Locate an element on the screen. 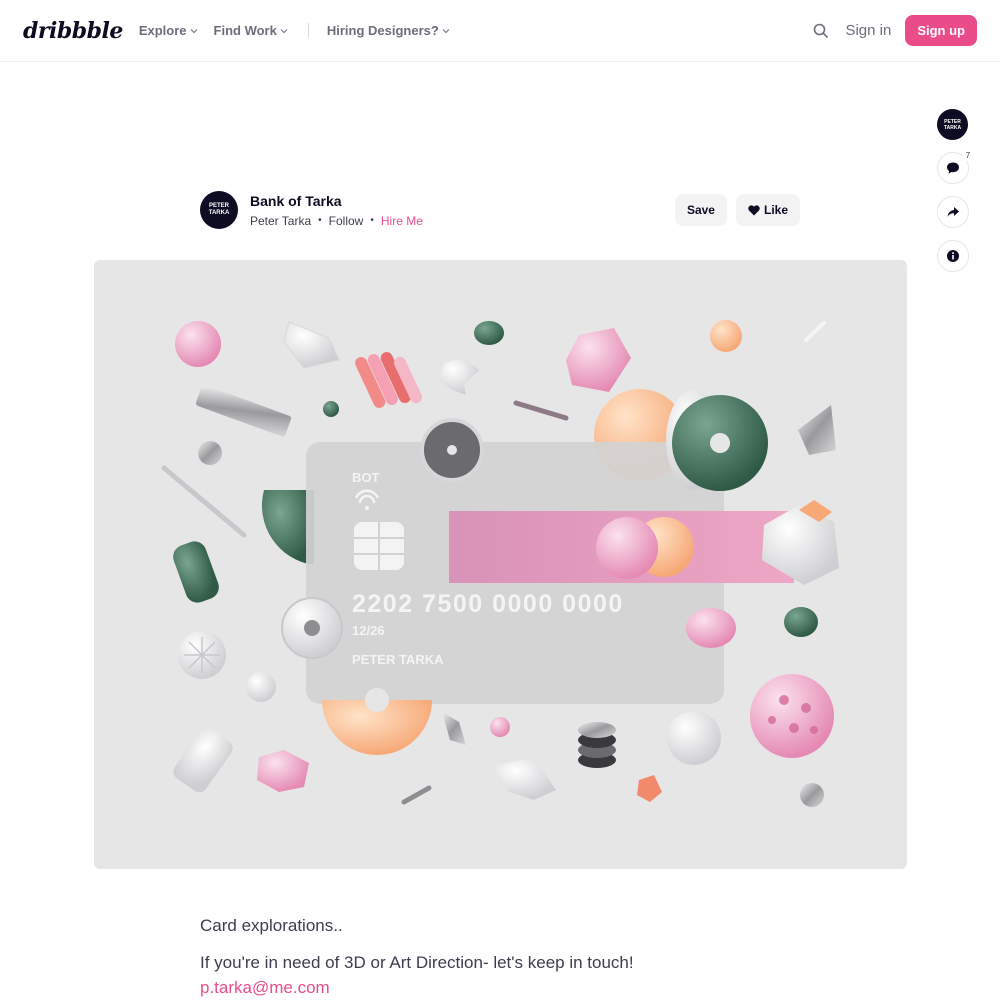 The image size is (1000, 1000). shape-orange-sphere is located at coordinates (726, 336).